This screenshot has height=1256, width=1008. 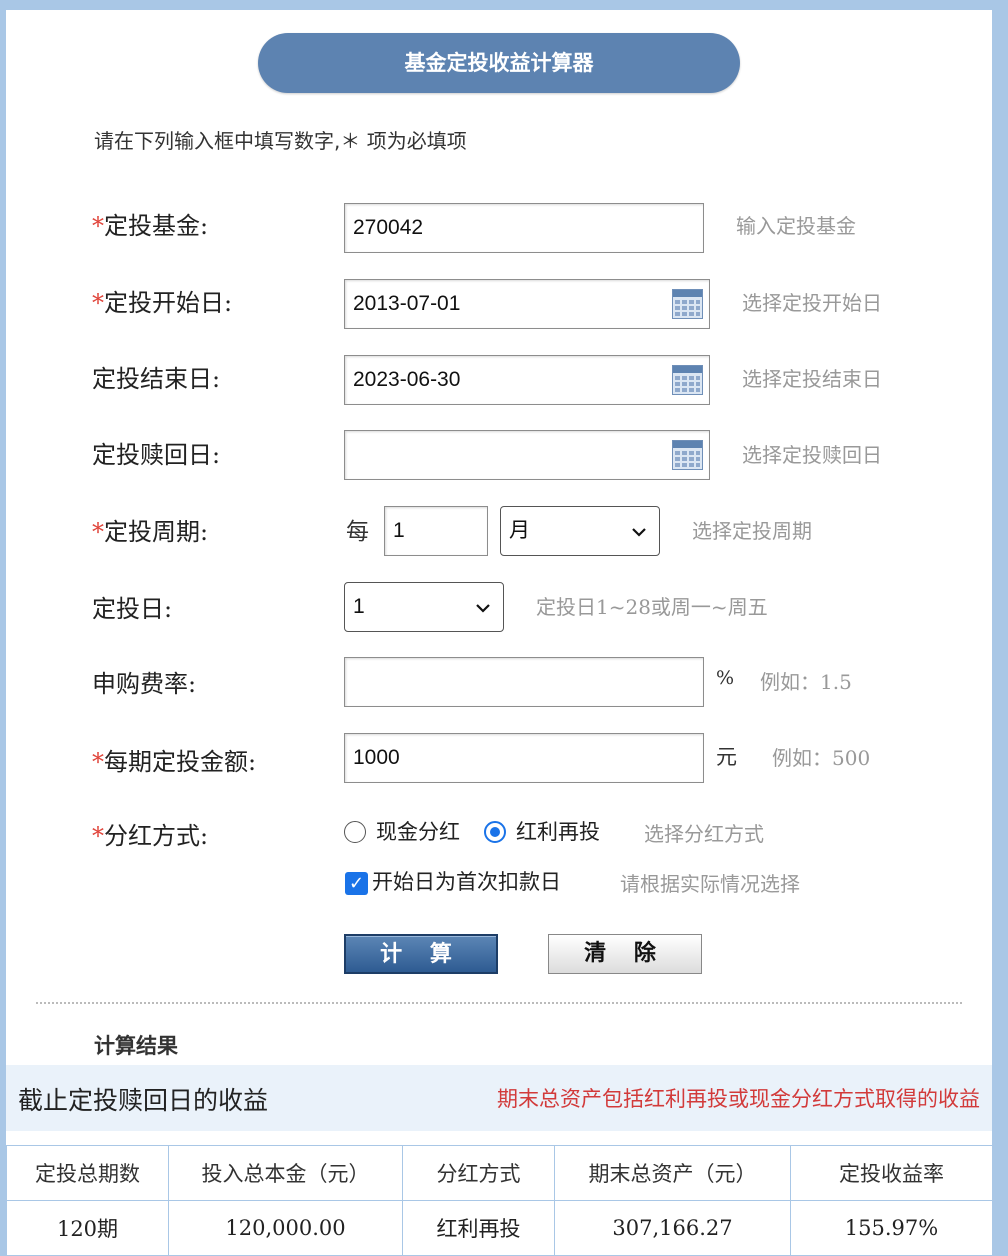 I want to click on result-band-title: 截止定投赎回日的收益, so click(x=143, y=1100).